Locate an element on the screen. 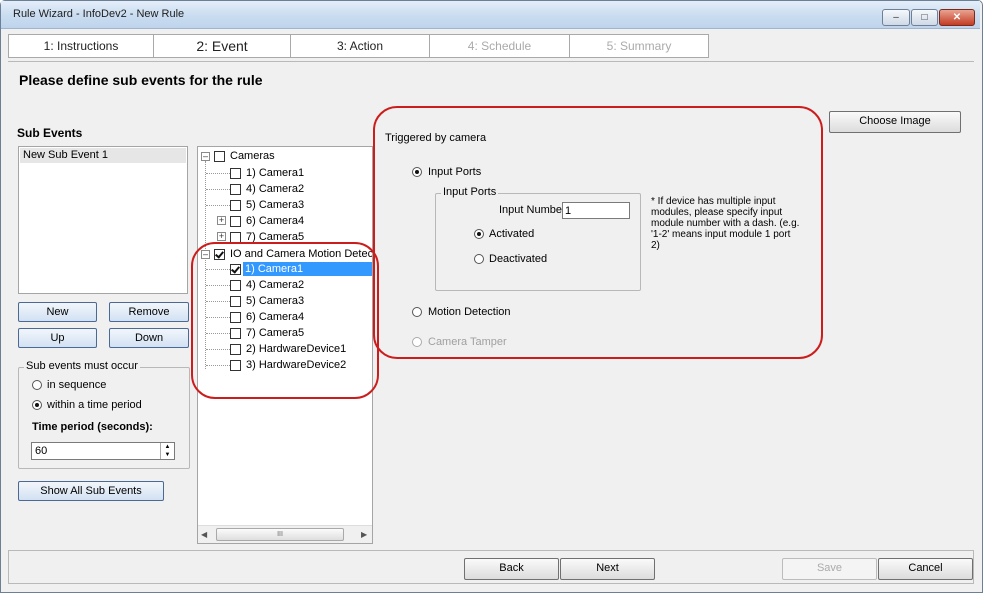  scroll-thumb: III is located at coordinates (280, 534).